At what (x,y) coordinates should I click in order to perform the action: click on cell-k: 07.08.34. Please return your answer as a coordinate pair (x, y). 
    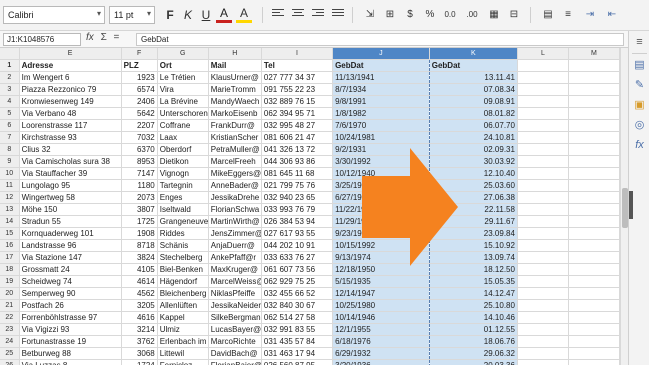
    Looking at the image, I should click on (473, 89).